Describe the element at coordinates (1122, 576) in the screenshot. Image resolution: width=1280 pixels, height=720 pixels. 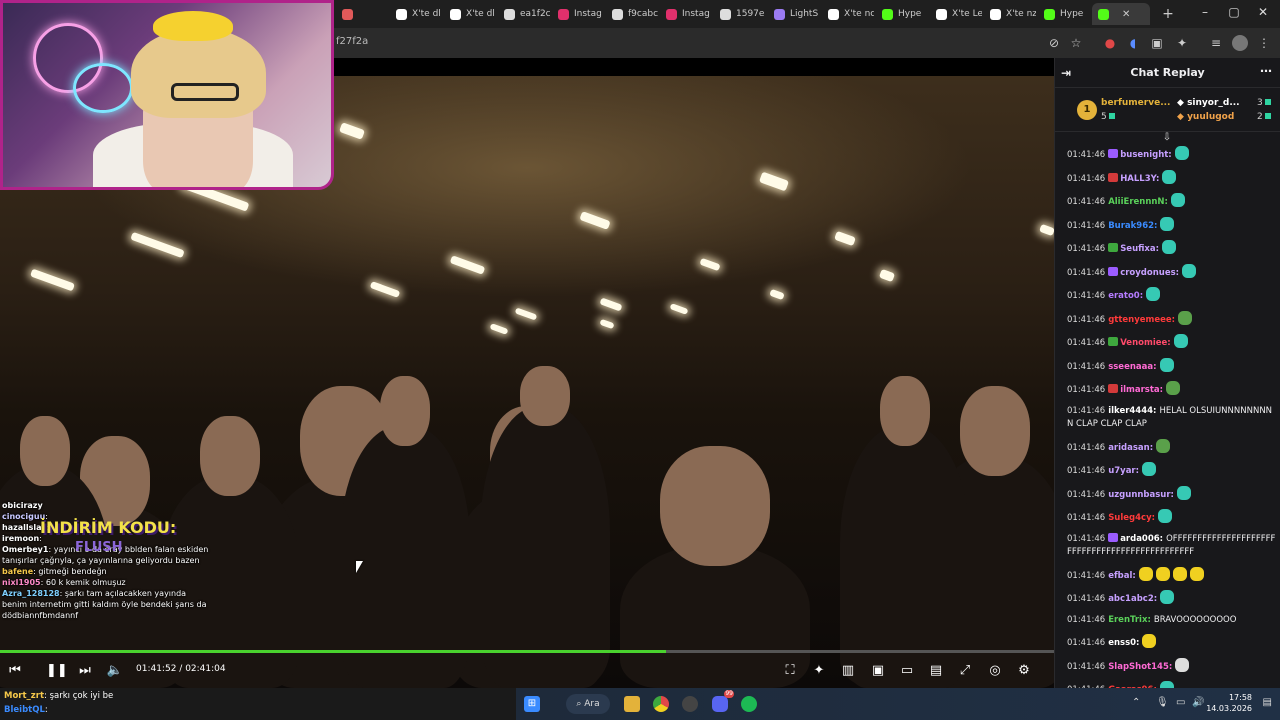
I see `chat-username: efbal:` at that location.